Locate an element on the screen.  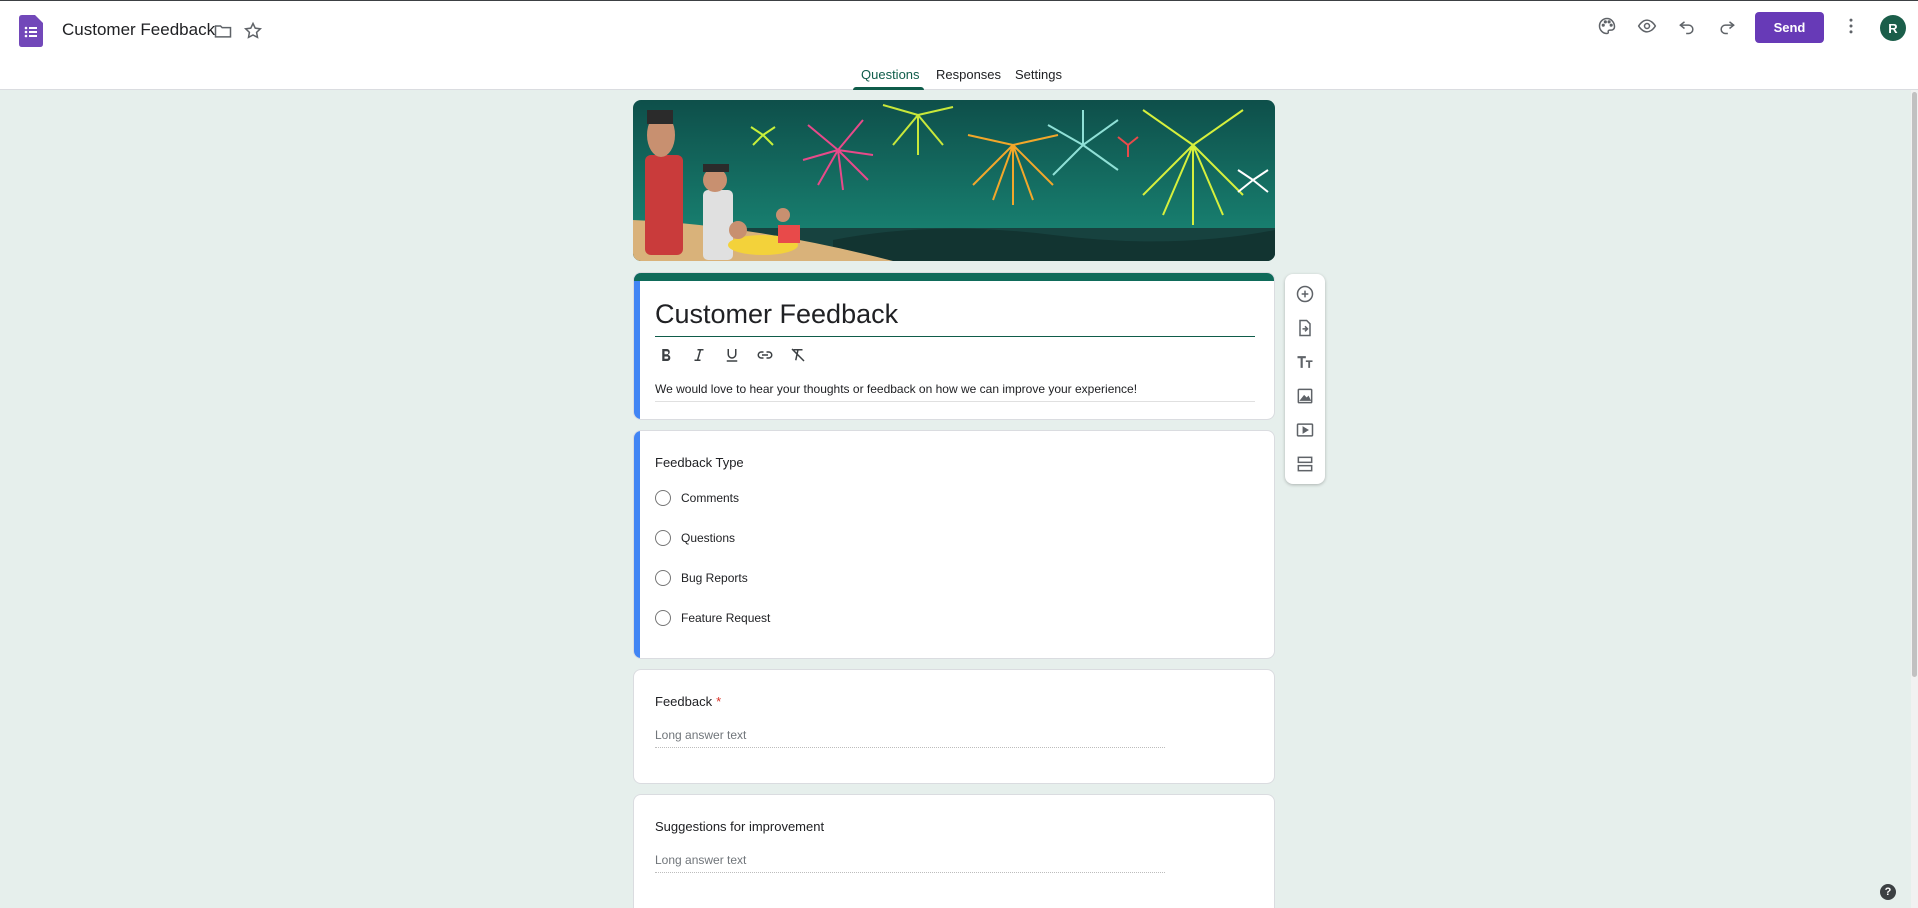
add-video-icon is located at coordinates (1305, 430).